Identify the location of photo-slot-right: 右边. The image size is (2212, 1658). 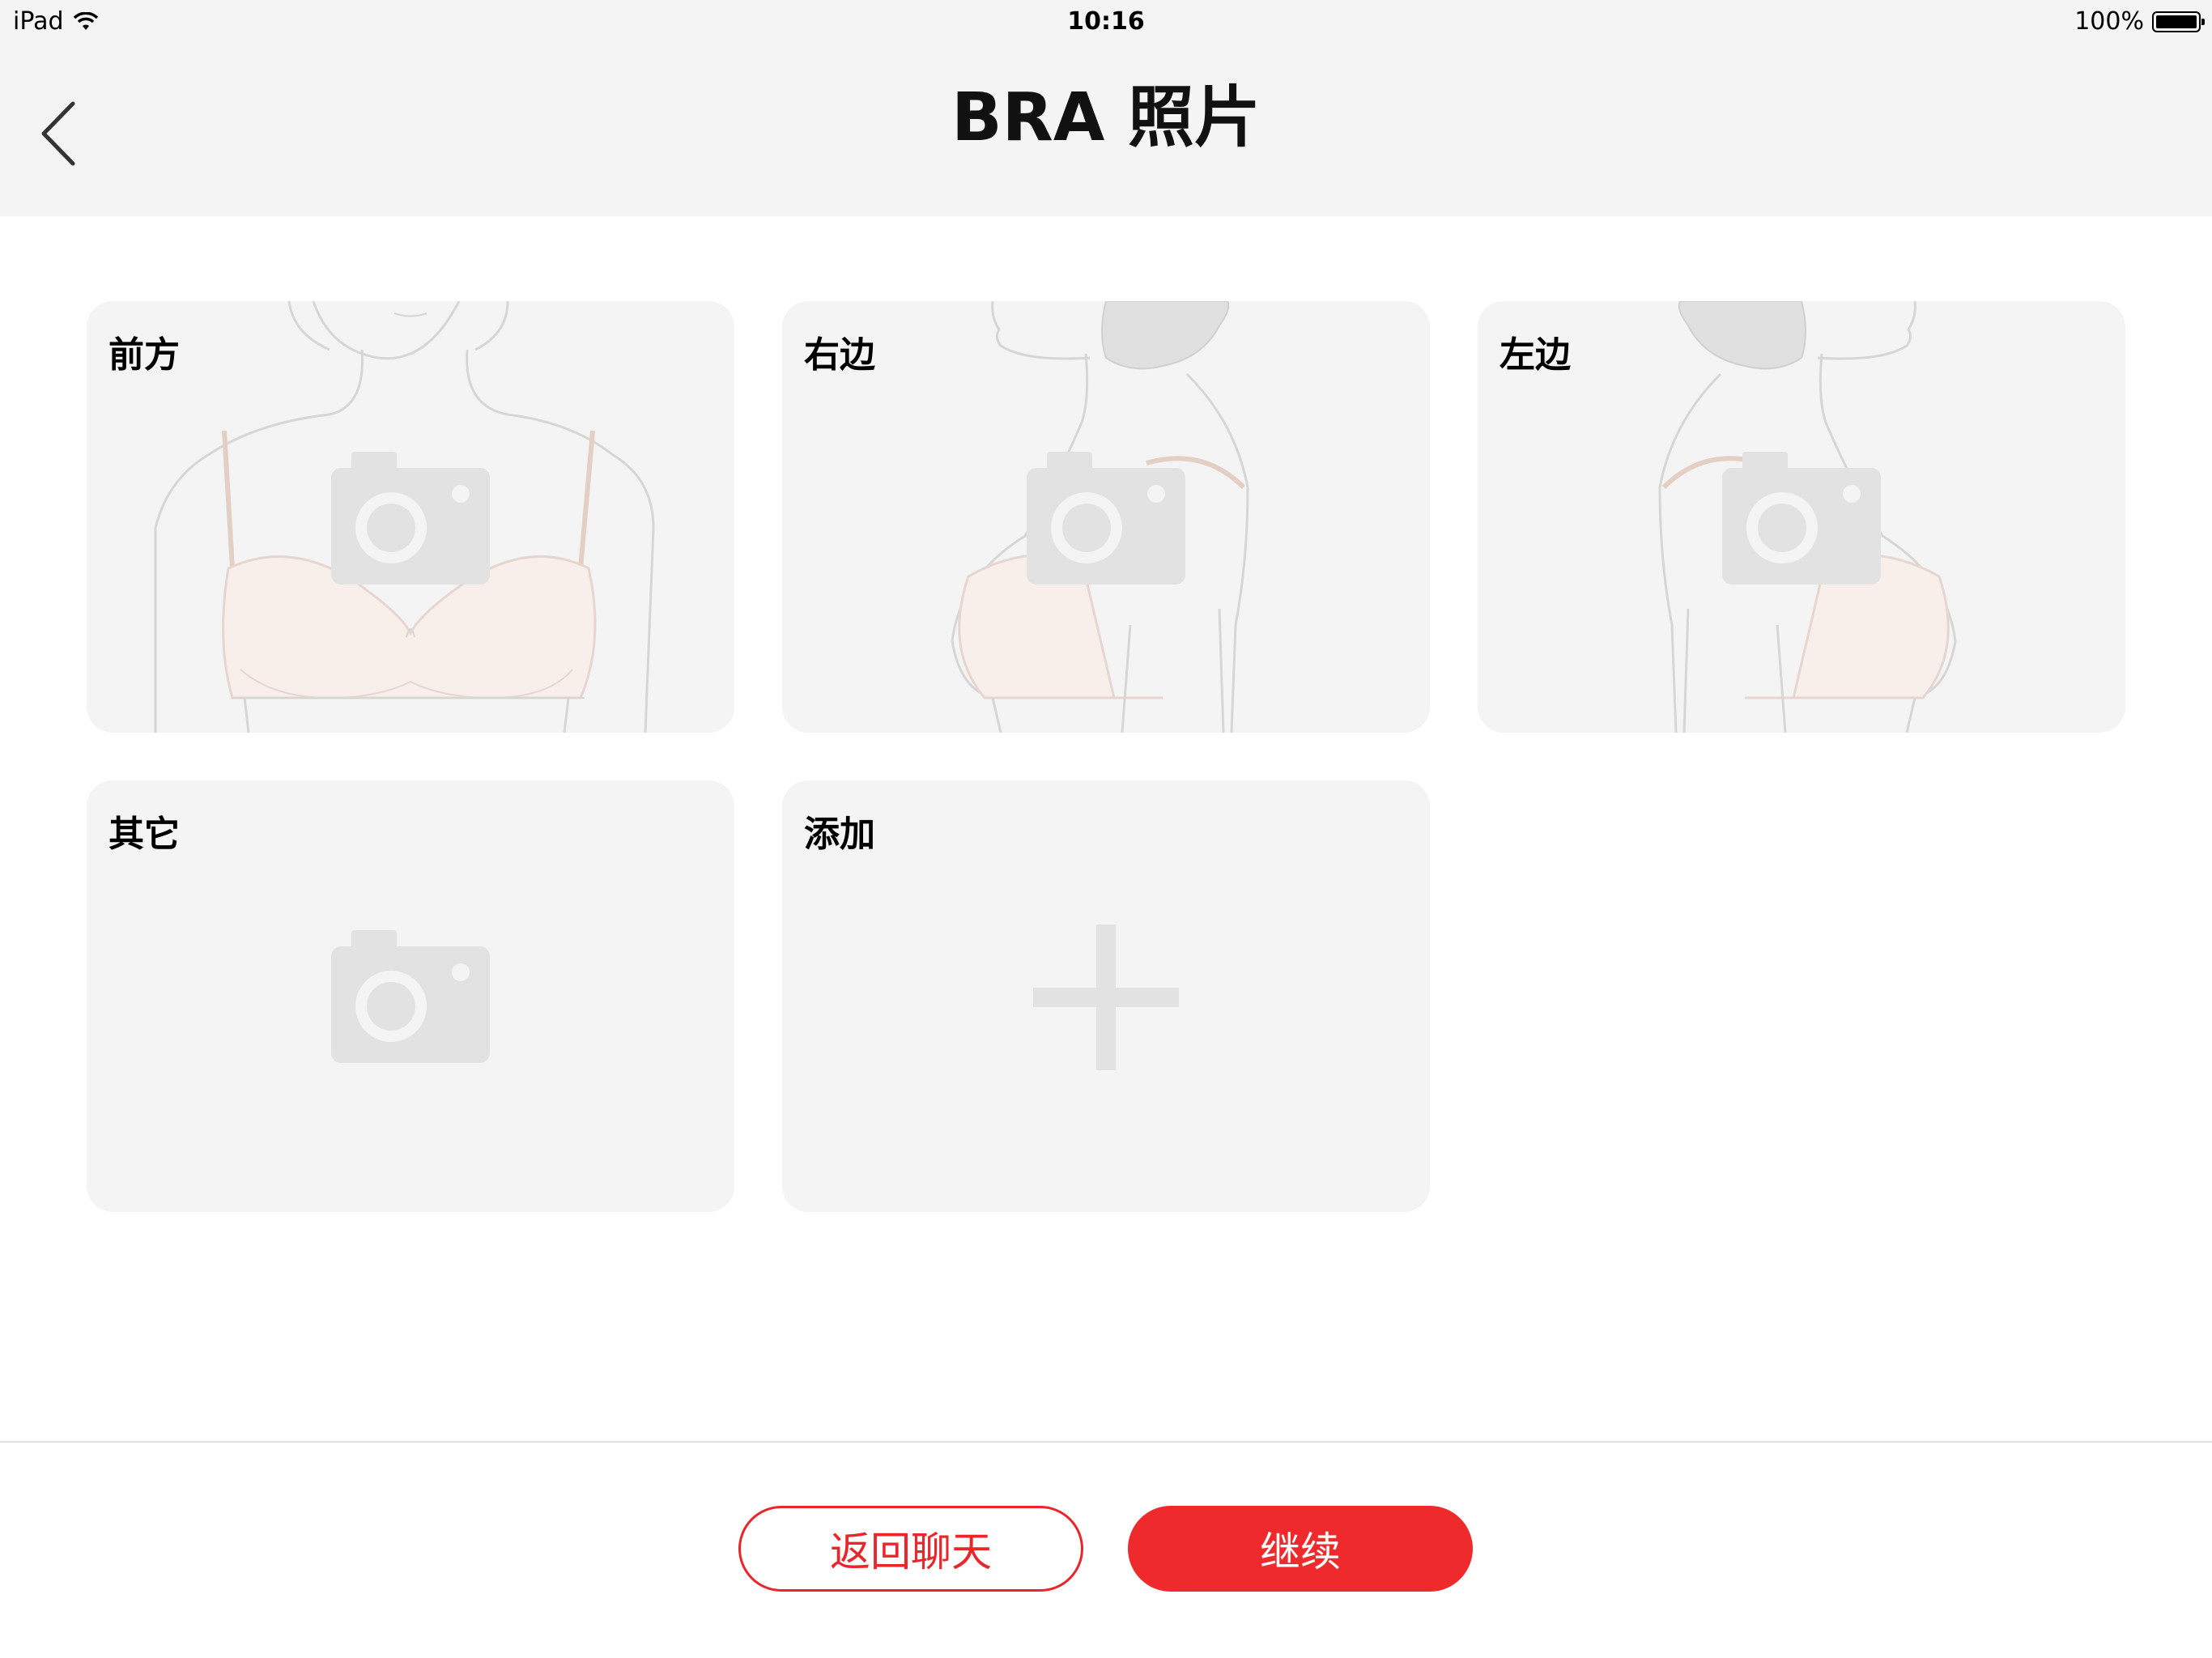
(1106, 517).